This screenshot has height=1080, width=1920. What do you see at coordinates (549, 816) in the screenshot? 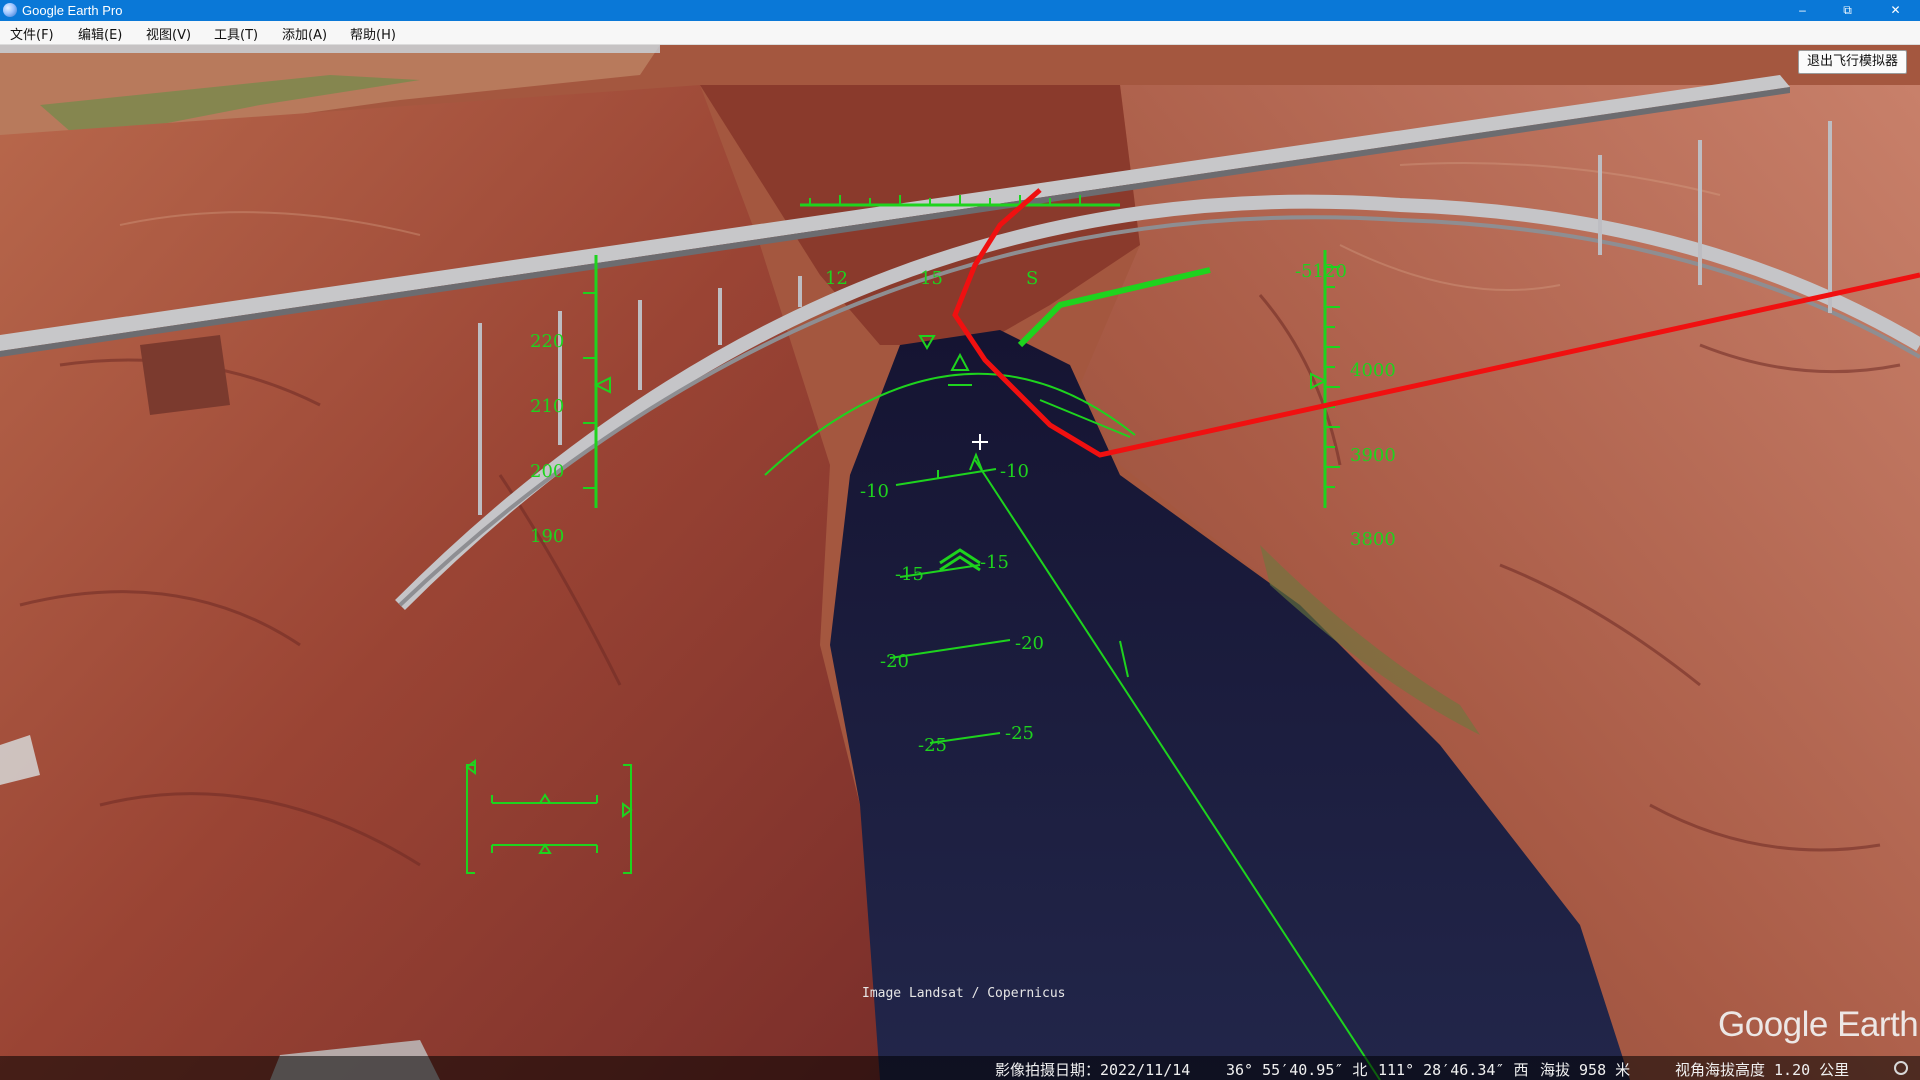
I see `g-meter` at bounding box center [549, 816].